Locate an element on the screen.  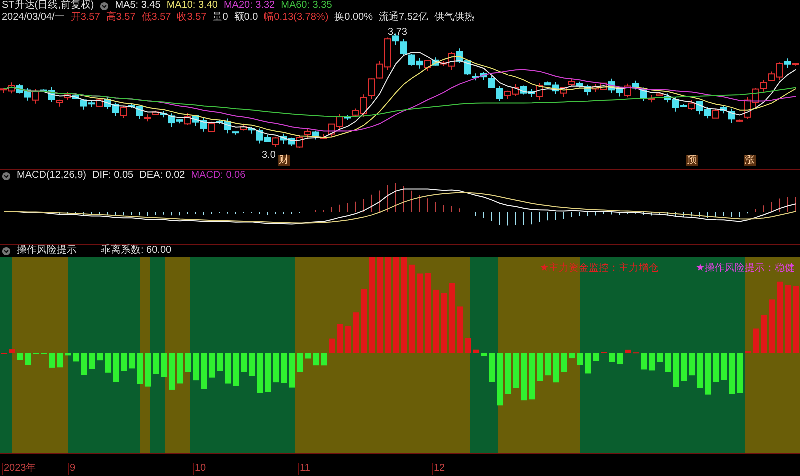
quote-field: 开3.57 is located at coordinates (85, 18).